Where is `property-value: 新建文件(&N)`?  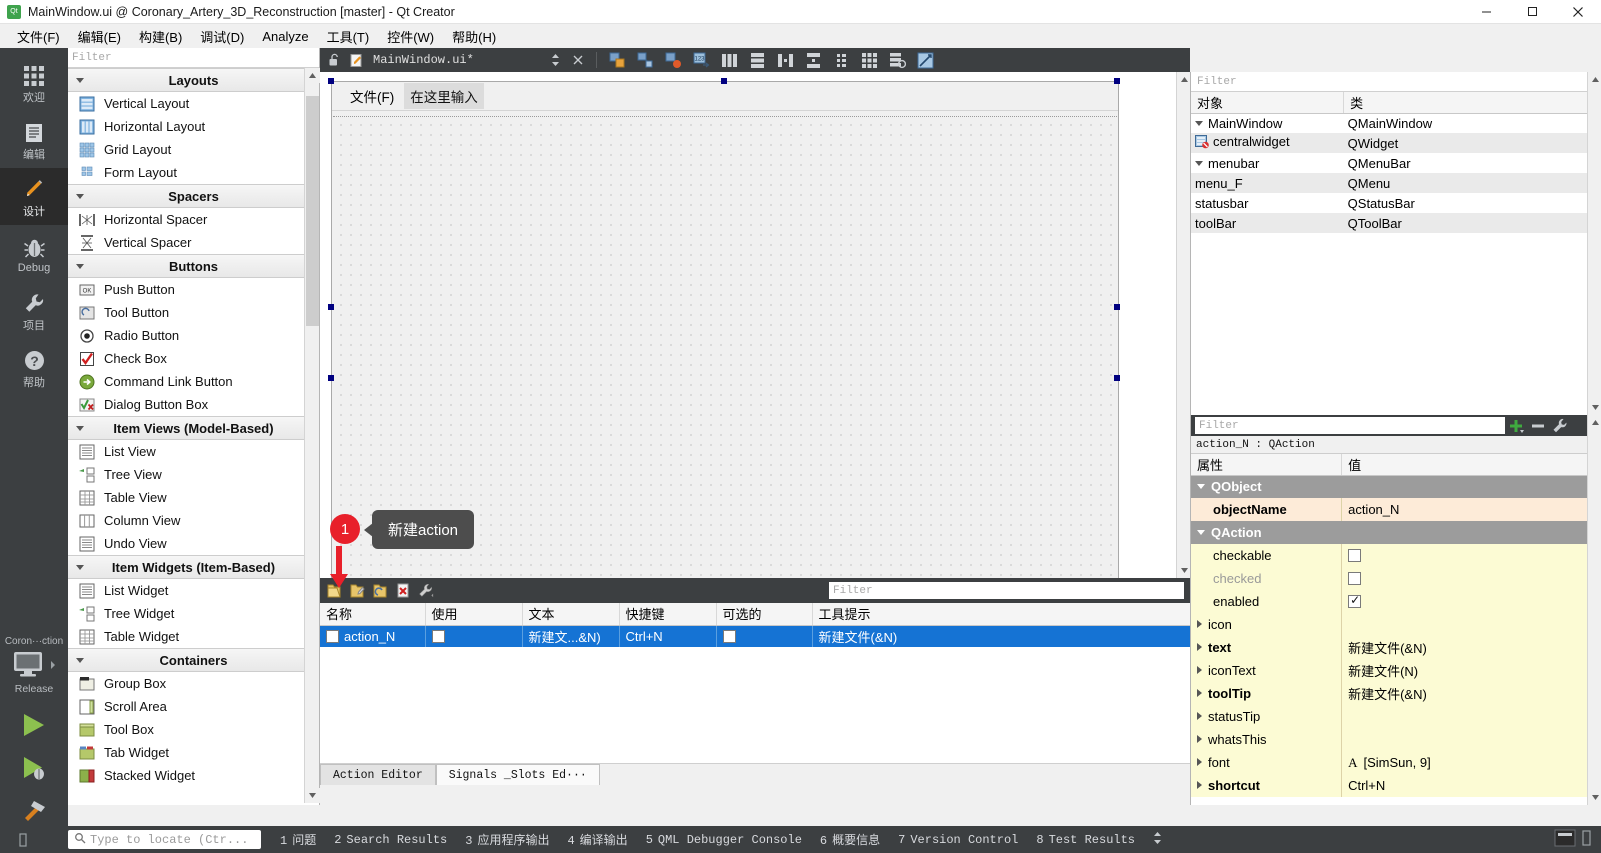 property-value: 新建文件(&N) is located at coordinates (1471, 693).